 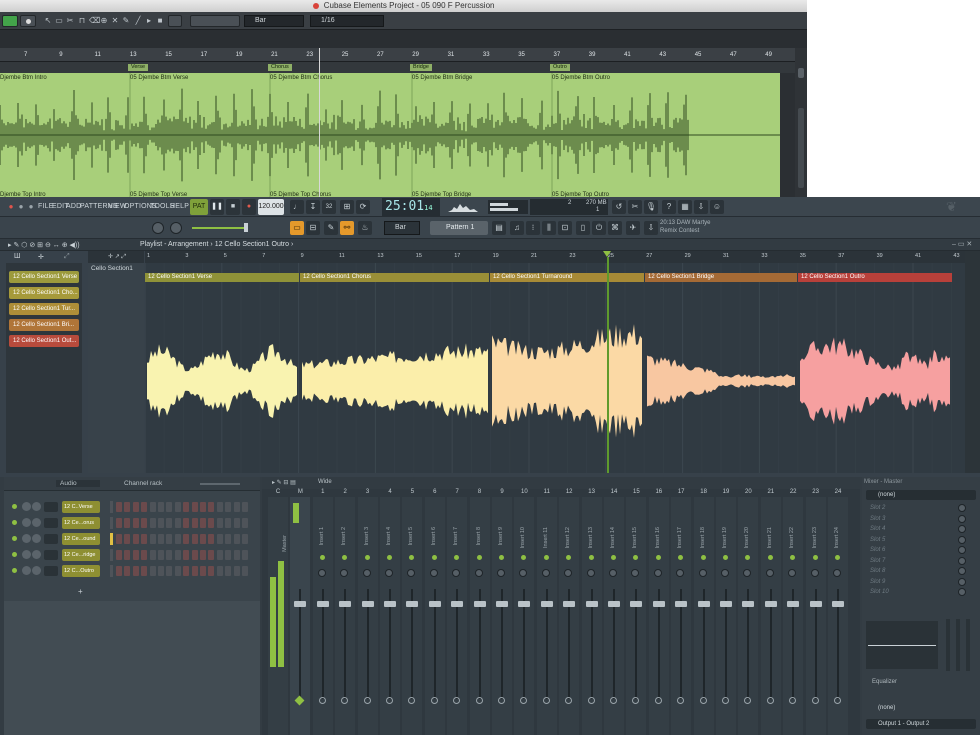 What do you see at coordinates (394, 277) in the screenshot?
I see `playlist-clip: 12 Cello Section1 Chorus` at bounding box center [394, 277].